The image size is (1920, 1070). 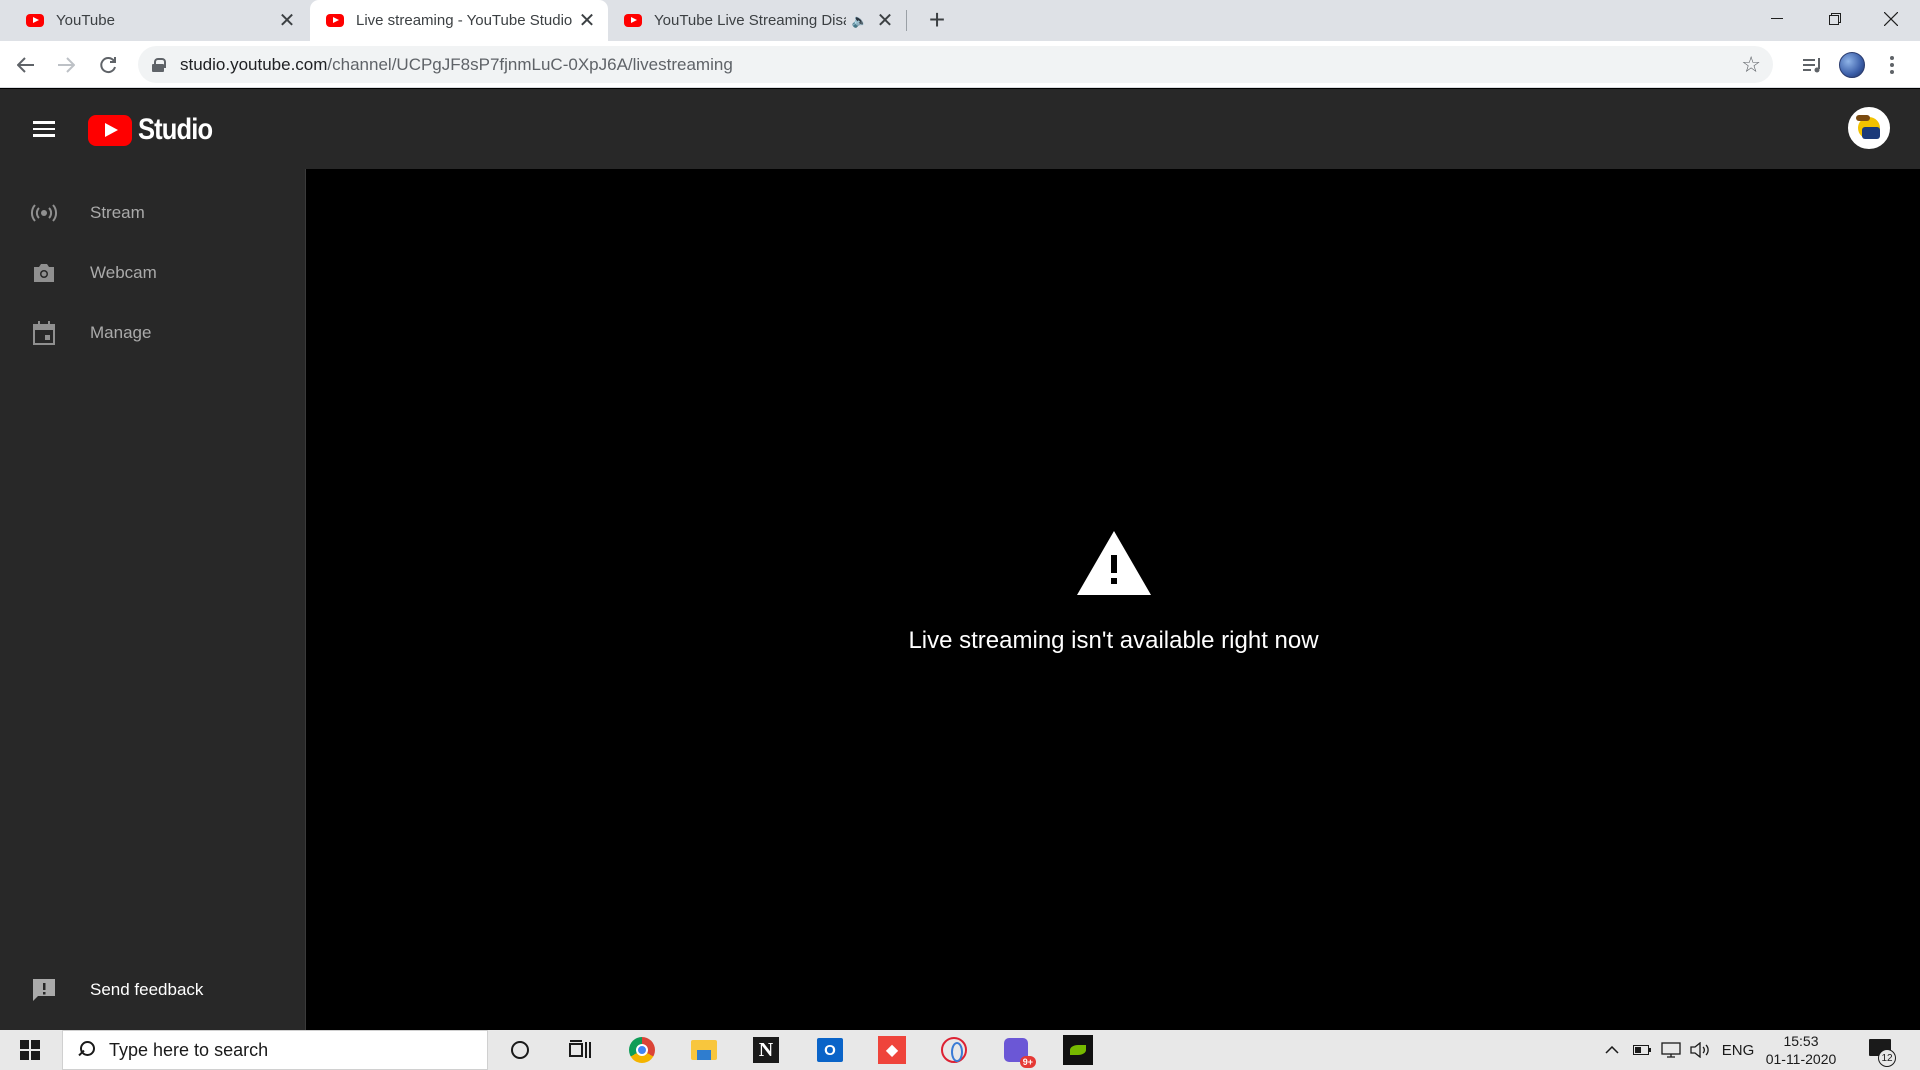 I want to click on reload-icon, so click(x=108, y=65).